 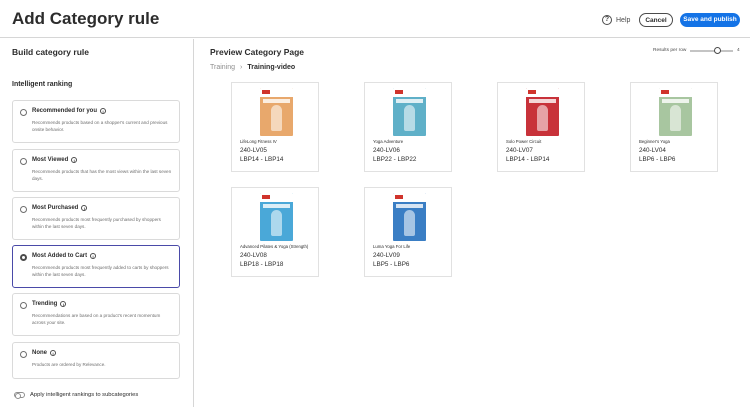 I want to click on breadcrumb: Training › Training-video, so click(x=252, y=67).